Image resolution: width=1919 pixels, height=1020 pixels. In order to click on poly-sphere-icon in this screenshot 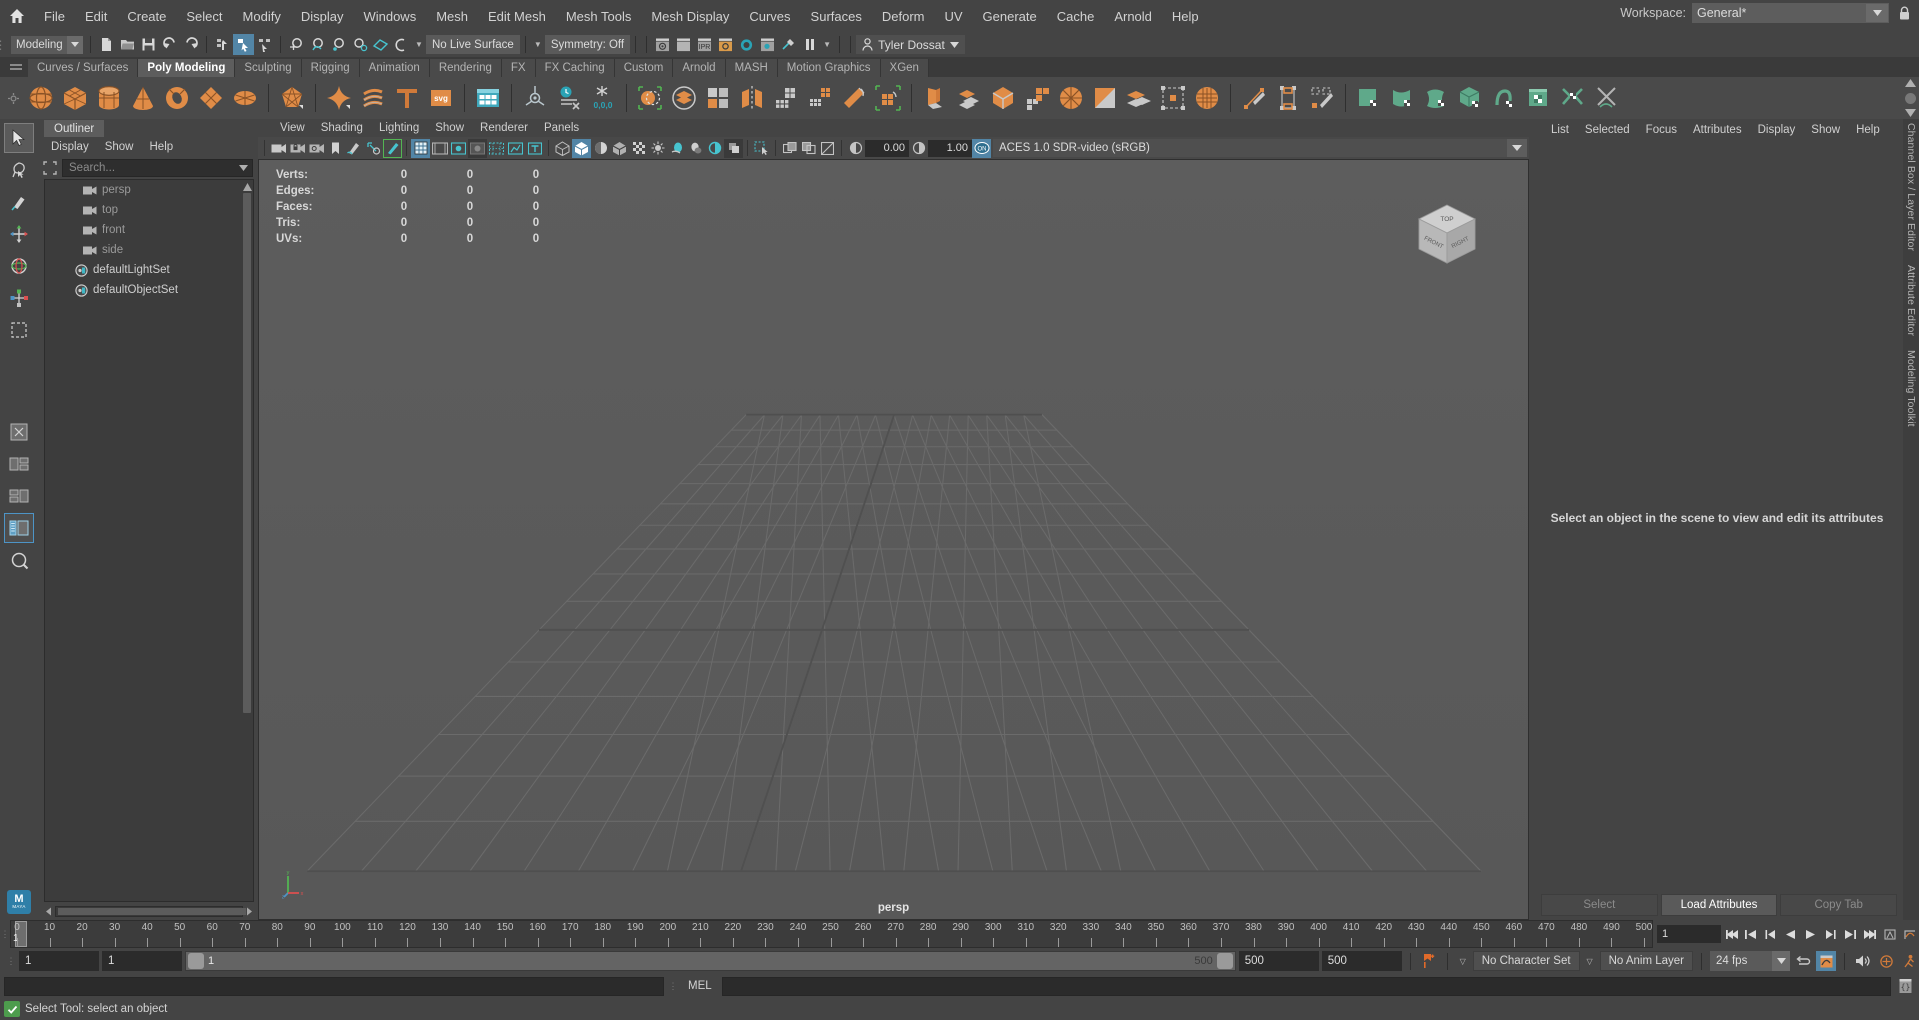, I will do `click(41, 98)`.